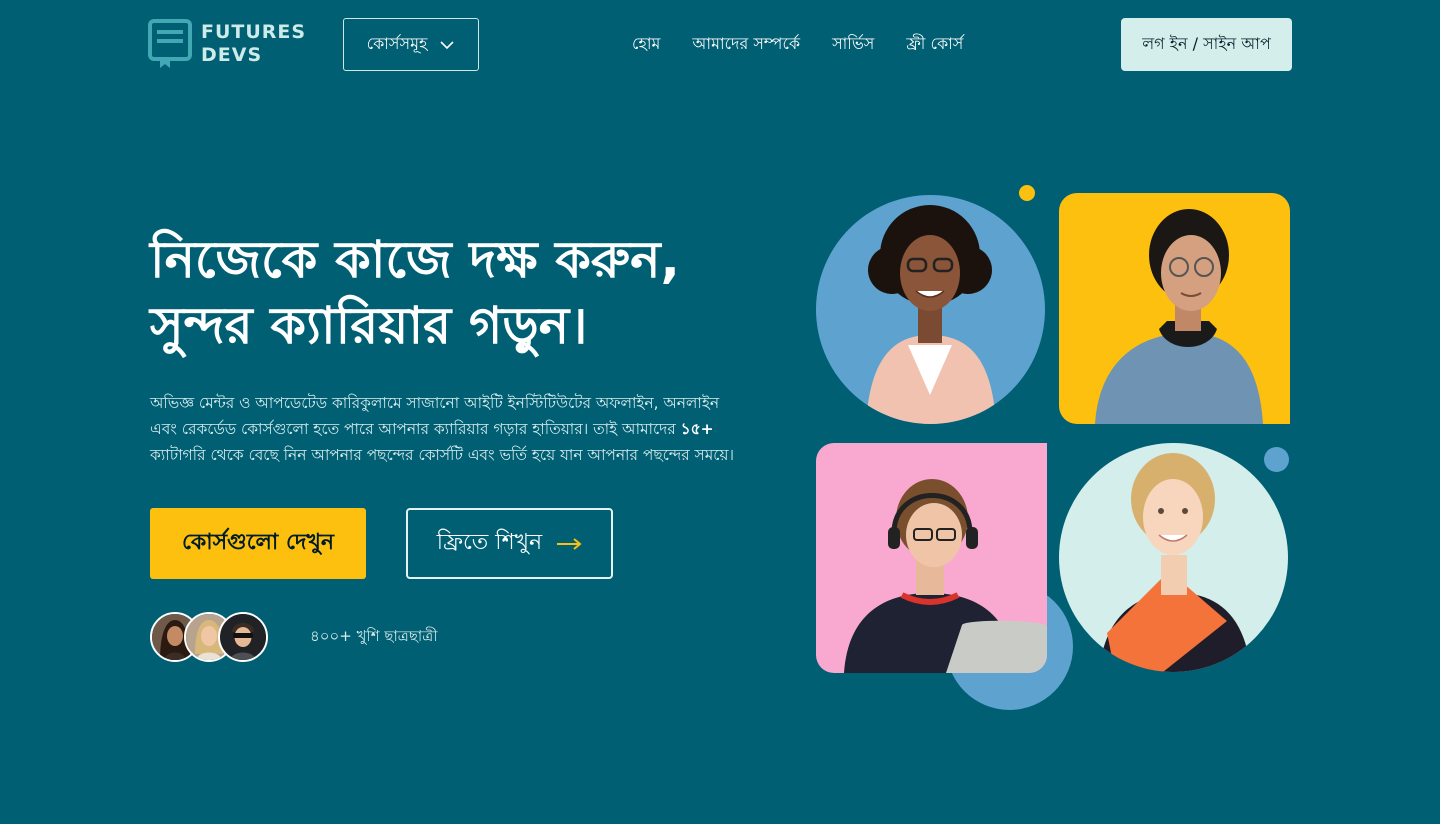 This screenshot has height=824, width=1440. I want to click on nav-link-services: সার্ভিস, so click(853, 44).